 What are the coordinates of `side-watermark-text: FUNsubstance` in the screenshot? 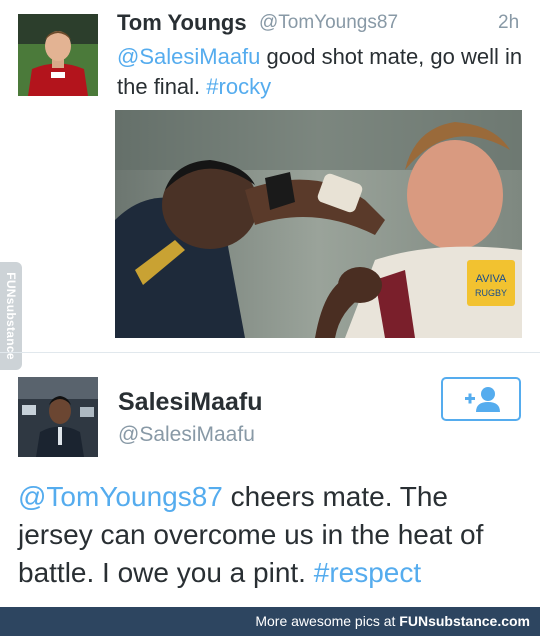 It's located at (11, 316).